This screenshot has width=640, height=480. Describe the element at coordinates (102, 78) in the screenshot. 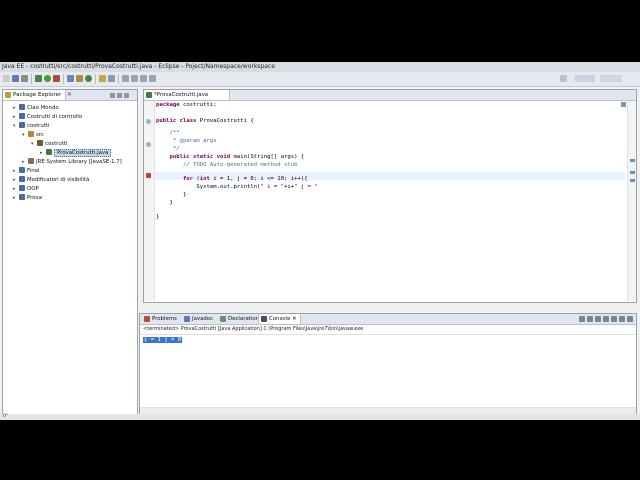

I see `open-type-icon` at that location.